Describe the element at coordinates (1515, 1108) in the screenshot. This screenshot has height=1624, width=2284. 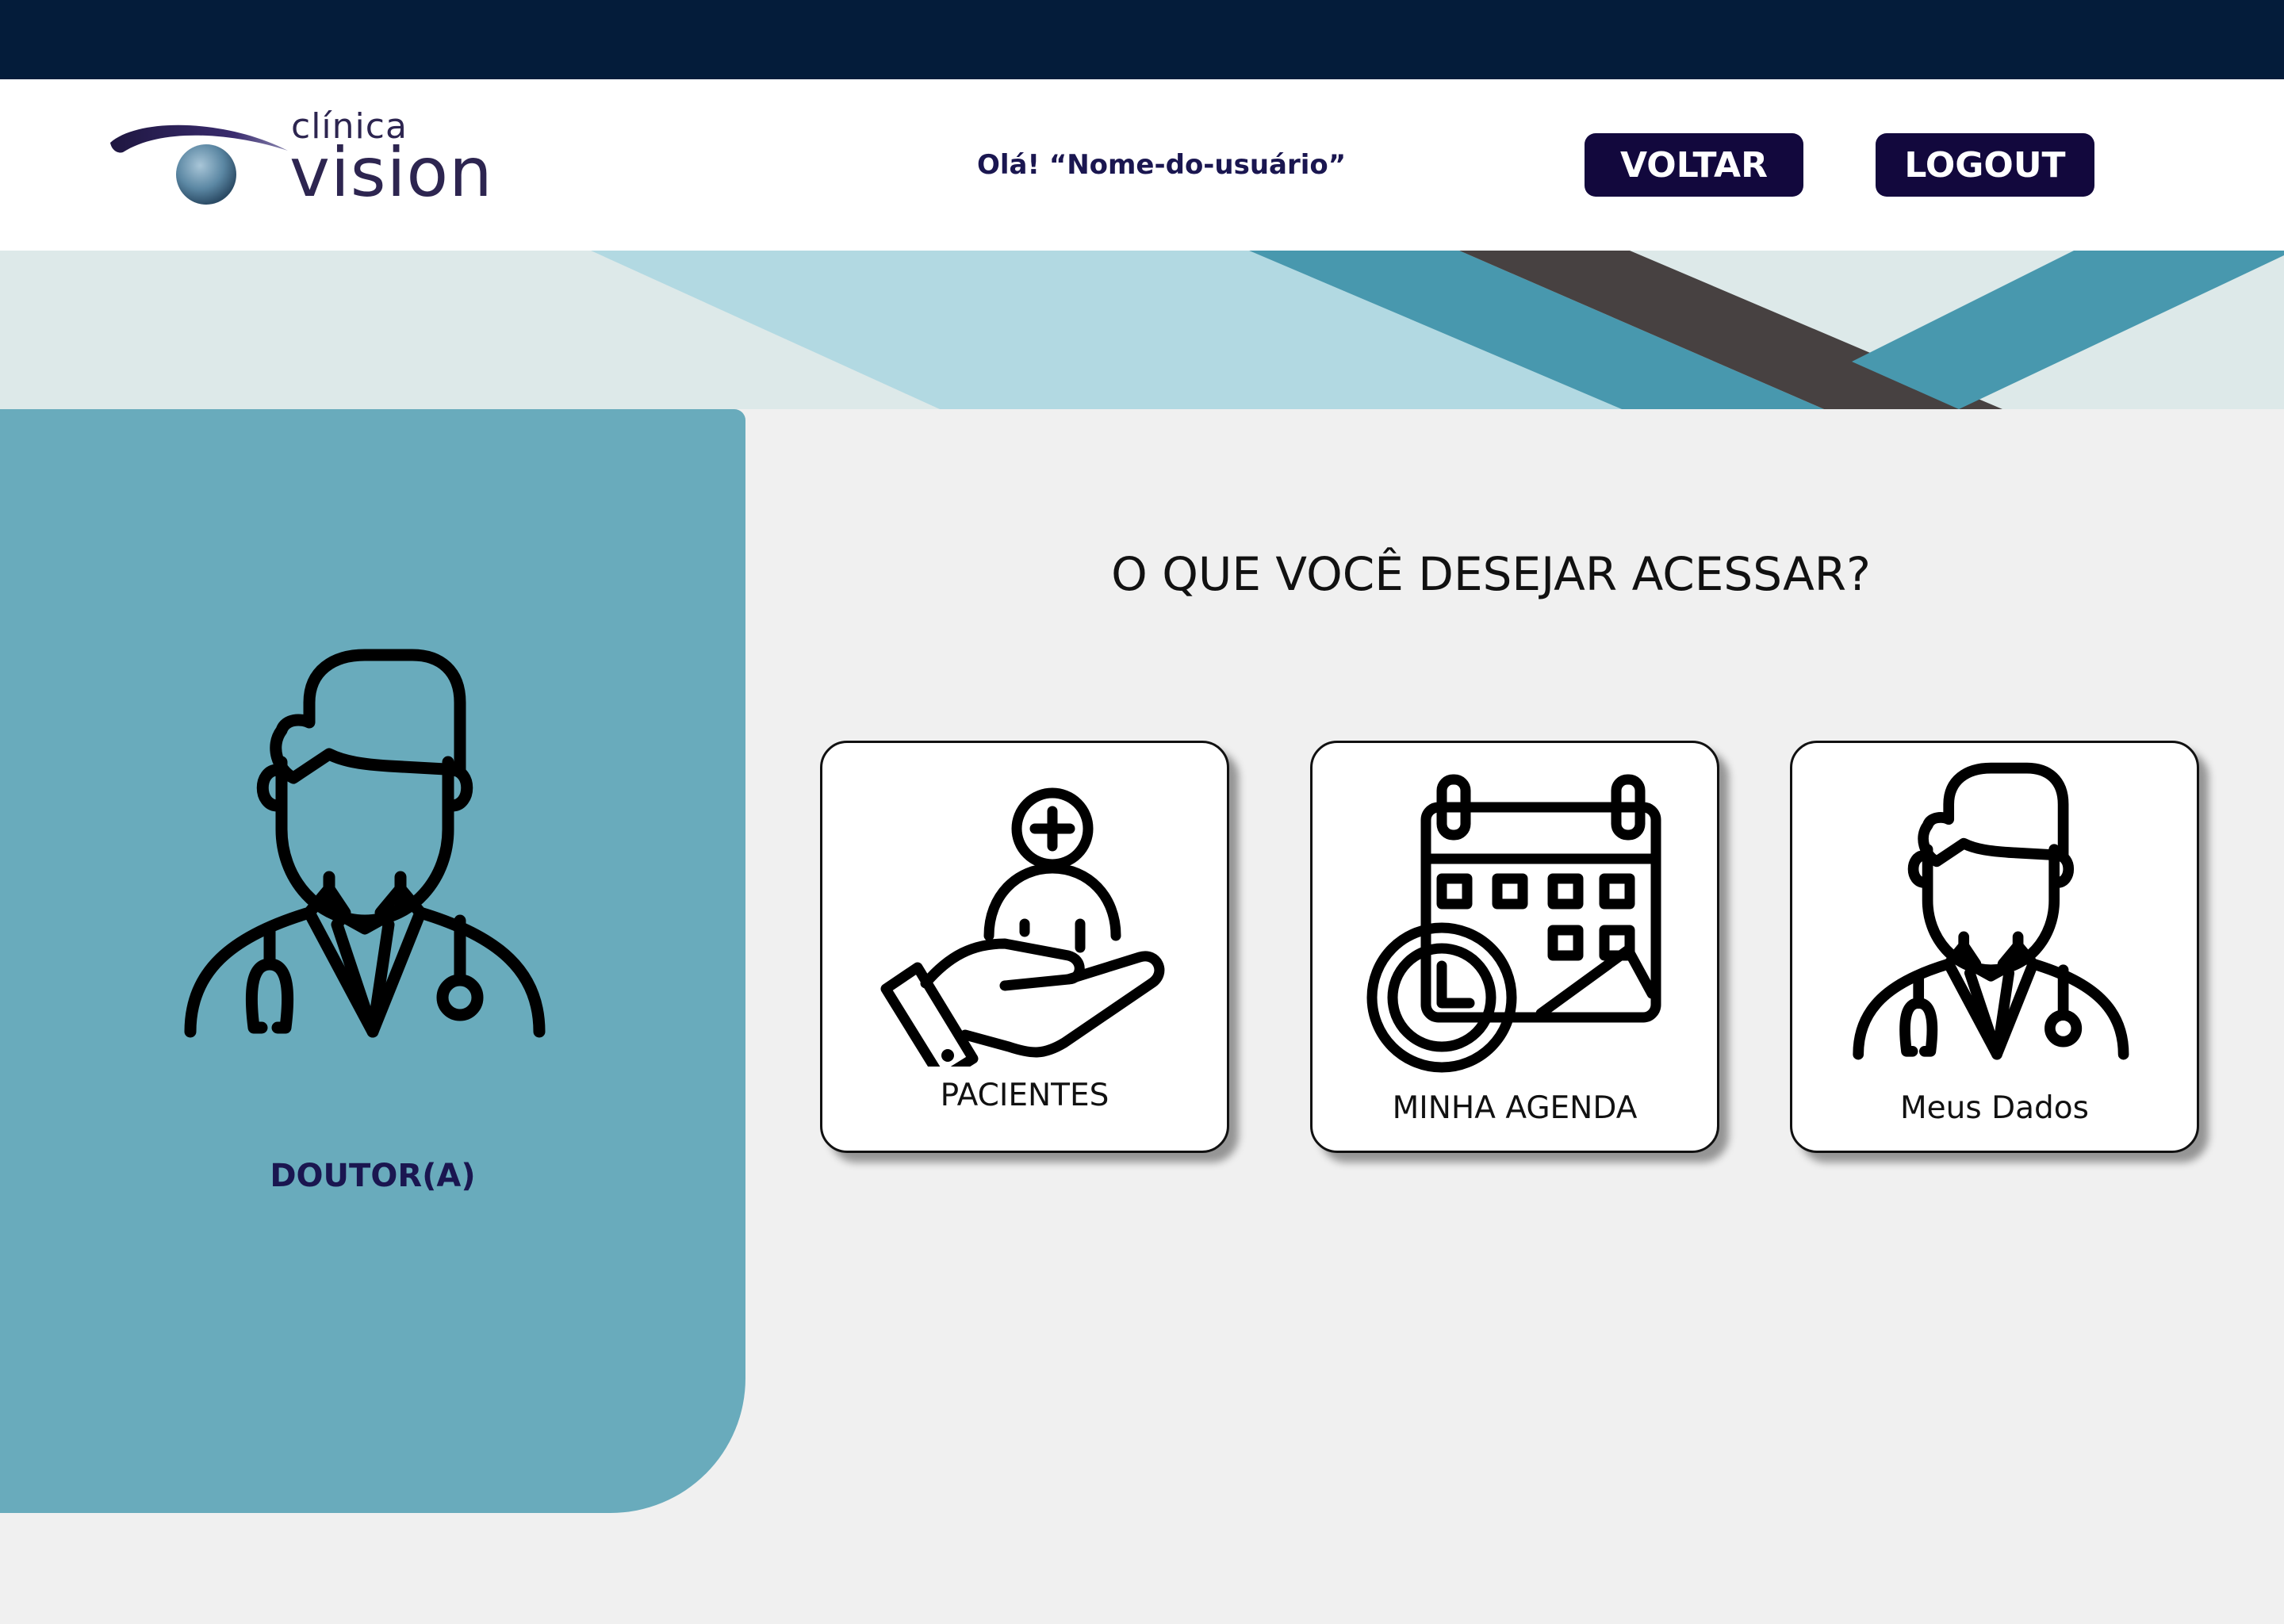
I see `schedule-label: MINHA AGENDA` at that location.